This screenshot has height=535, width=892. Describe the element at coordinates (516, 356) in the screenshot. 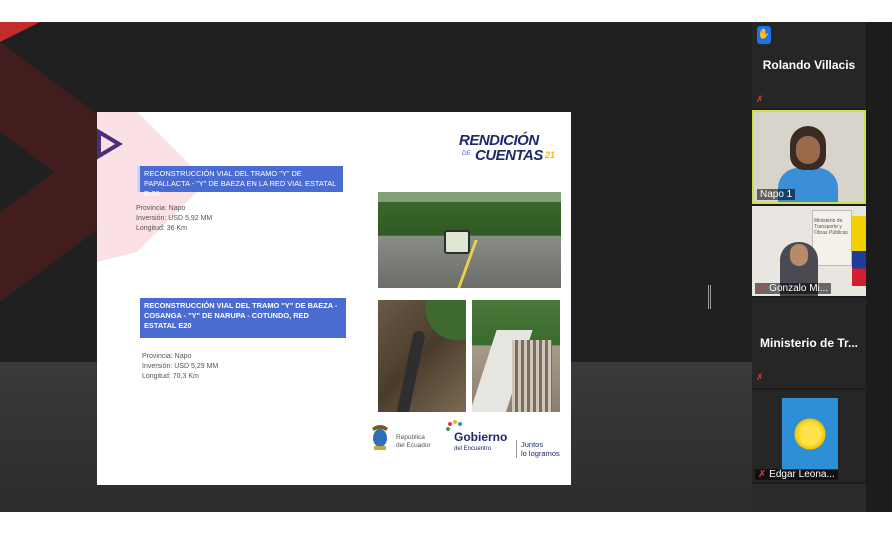

I see `retaining-wall-photo` at that location.